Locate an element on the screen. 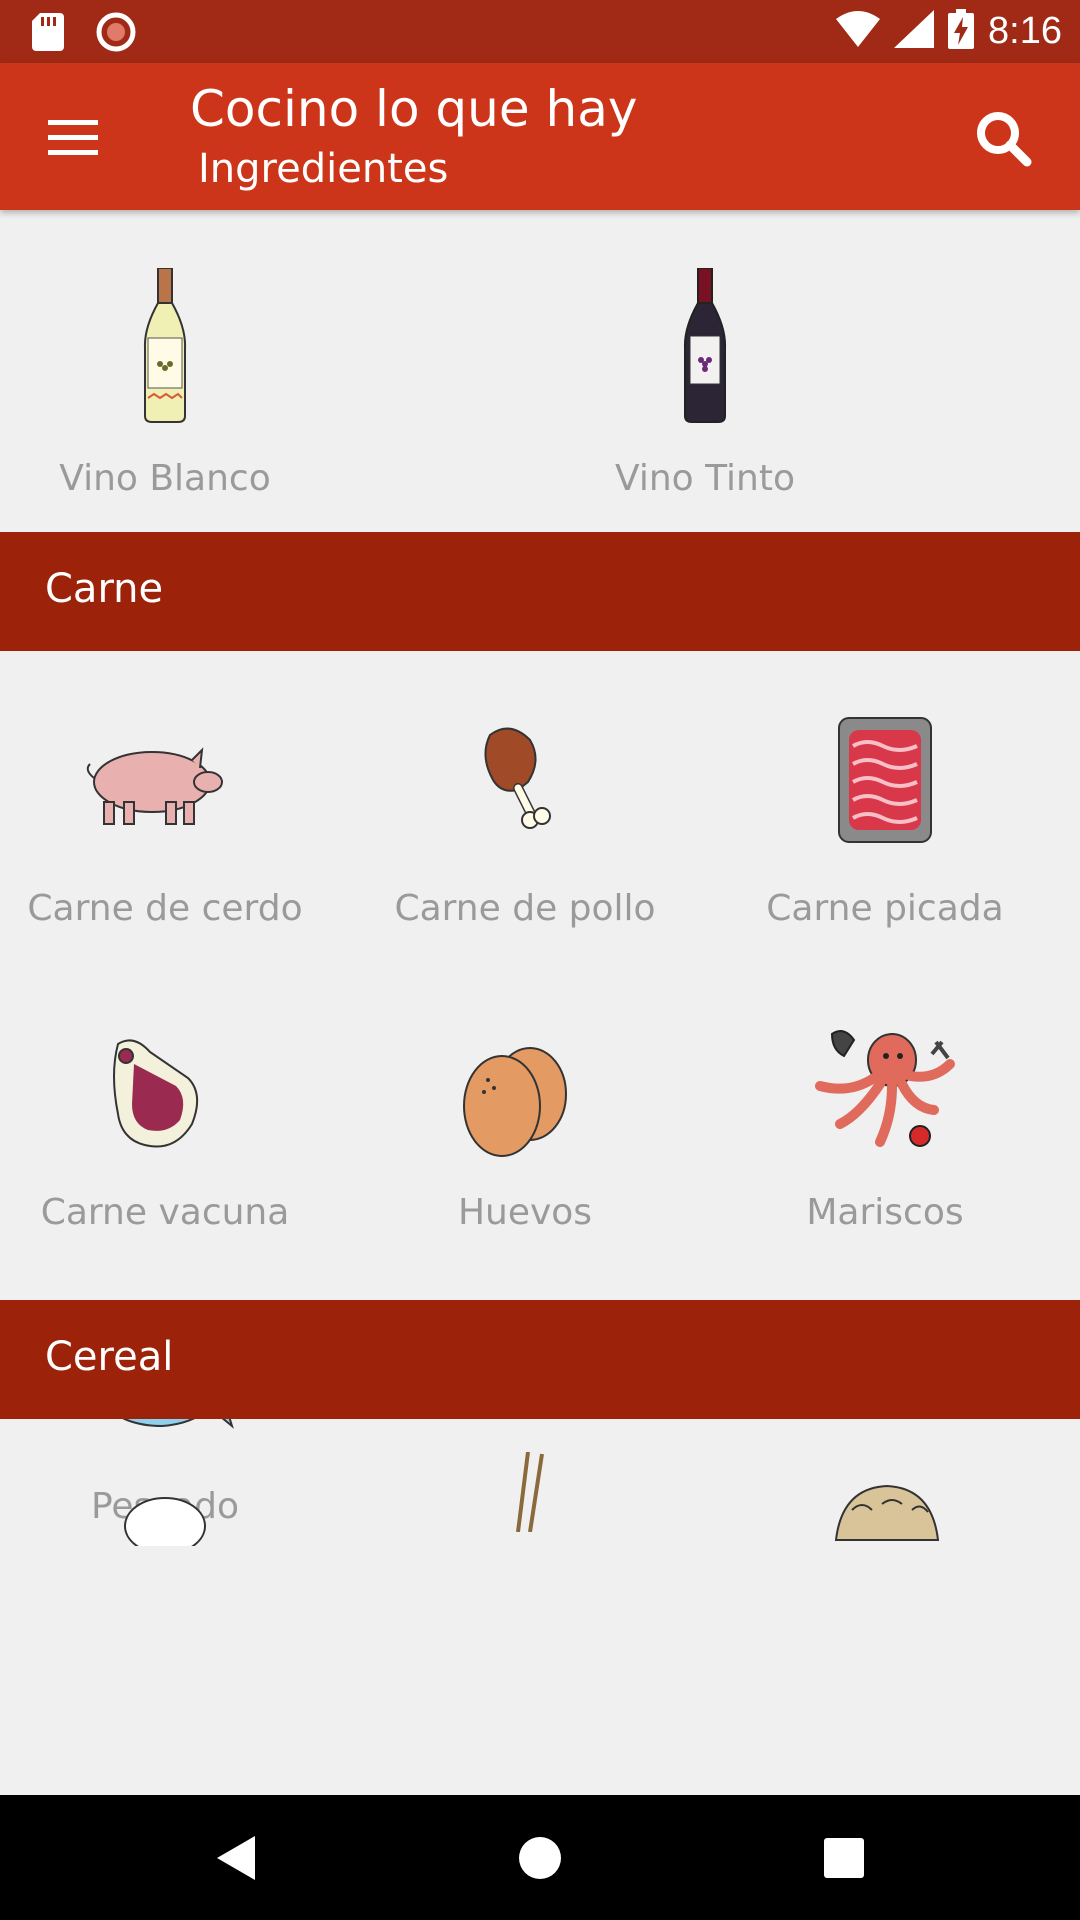 This screenshot has height=1920, width=1080. section-title: Carne is located at coordinates (104, 589).